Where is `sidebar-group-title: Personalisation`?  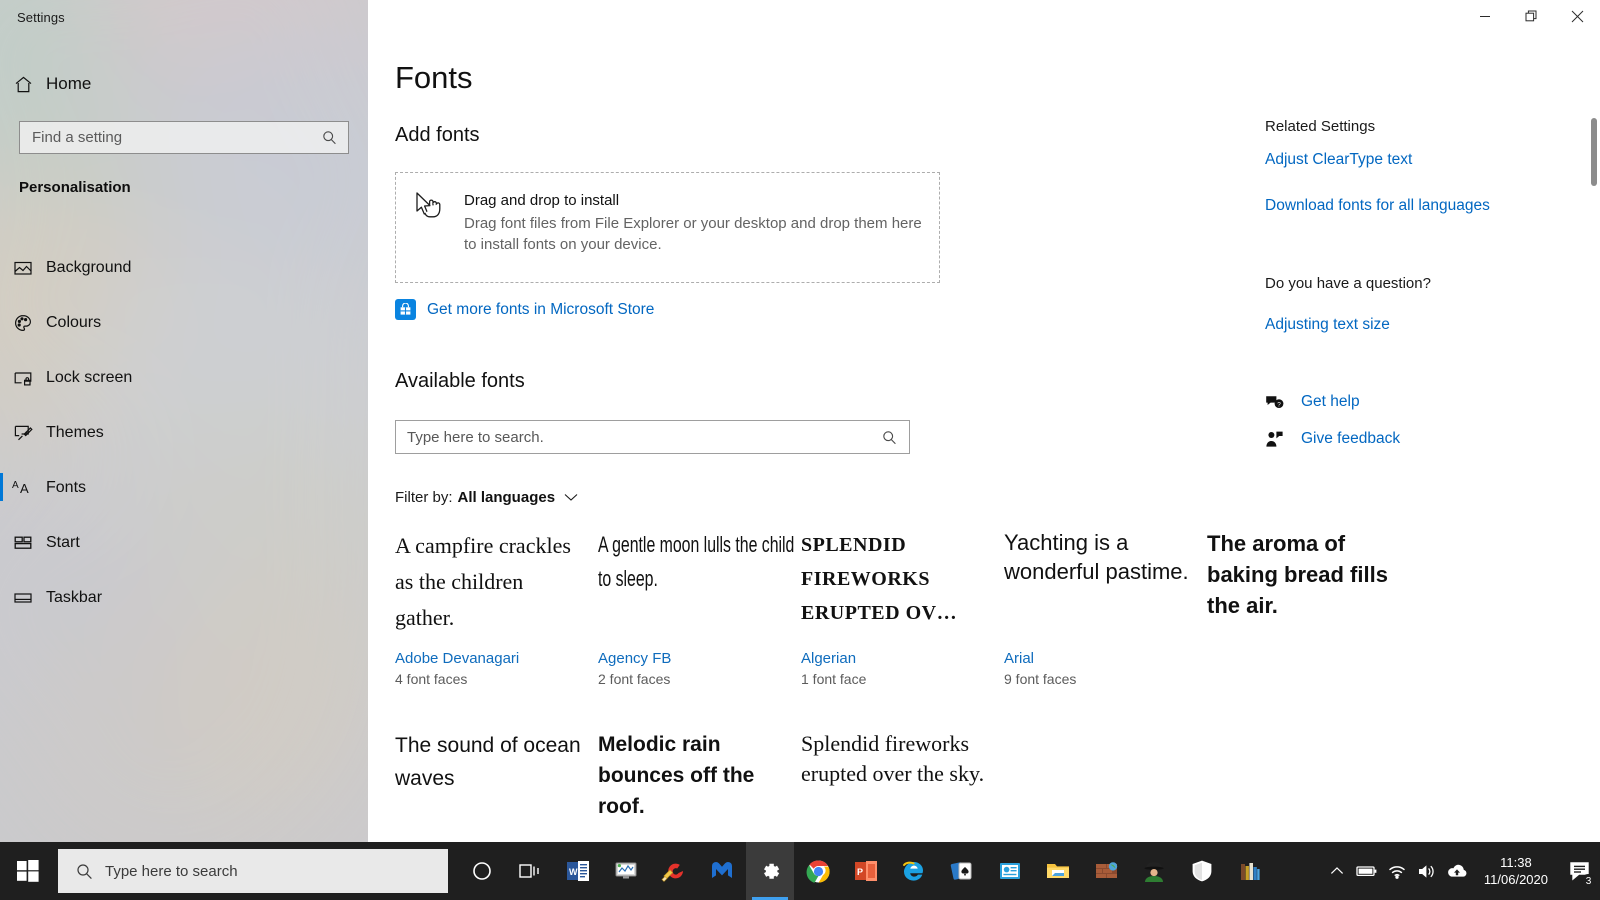
sidebar-group-title: Personalisation is located at coordinates (75, 187).